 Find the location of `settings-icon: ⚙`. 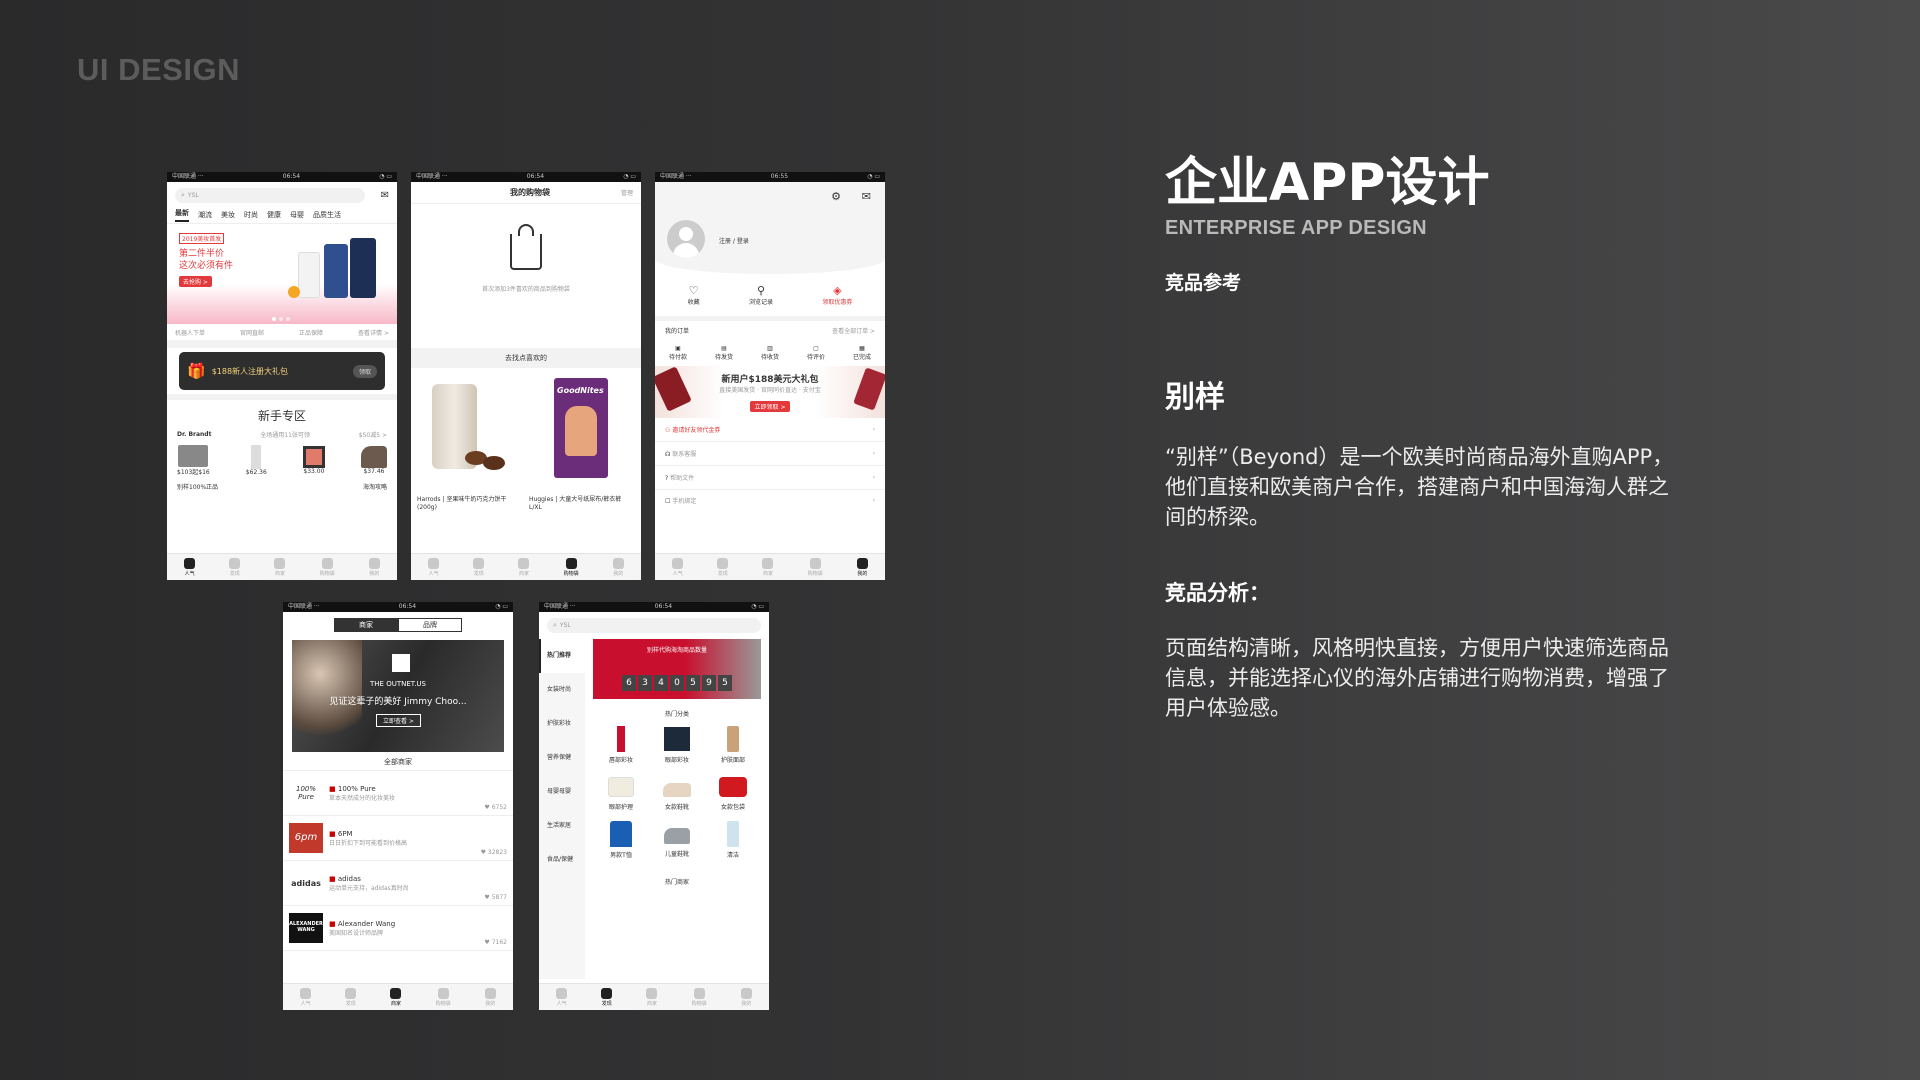

settings-icon: ⚙ is located at coordinates (836, 196).